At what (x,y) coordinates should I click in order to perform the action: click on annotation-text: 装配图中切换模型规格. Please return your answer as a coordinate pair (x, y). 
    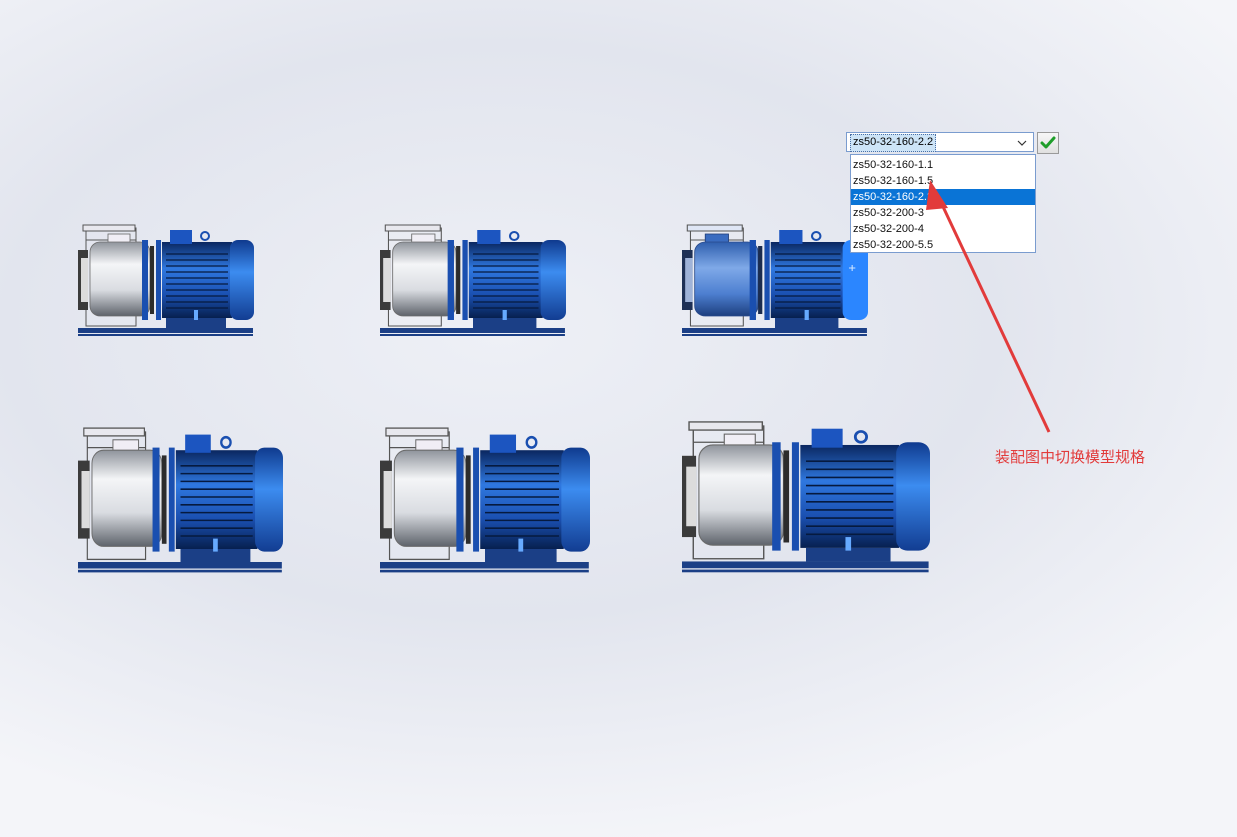
    Looking at the image, I should click on (1070, 457).